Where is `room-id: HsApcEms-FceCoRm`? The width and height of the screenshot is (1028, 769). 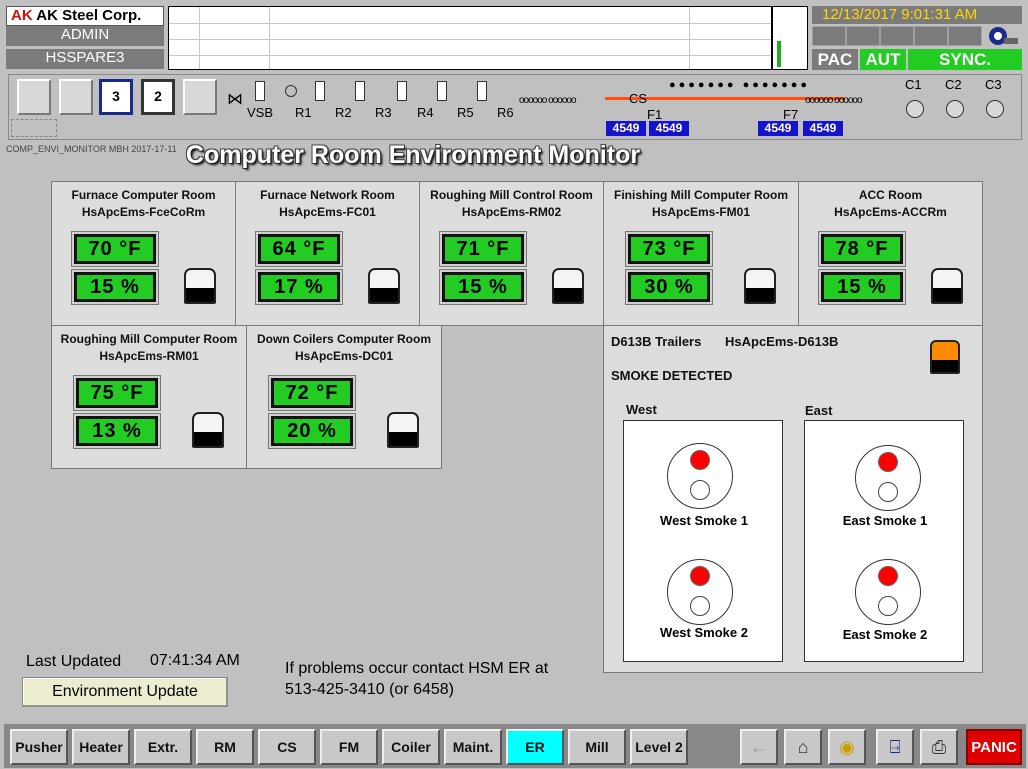 room-id: HsApcEms-FceCoRm is located at coordinates (143, 212).